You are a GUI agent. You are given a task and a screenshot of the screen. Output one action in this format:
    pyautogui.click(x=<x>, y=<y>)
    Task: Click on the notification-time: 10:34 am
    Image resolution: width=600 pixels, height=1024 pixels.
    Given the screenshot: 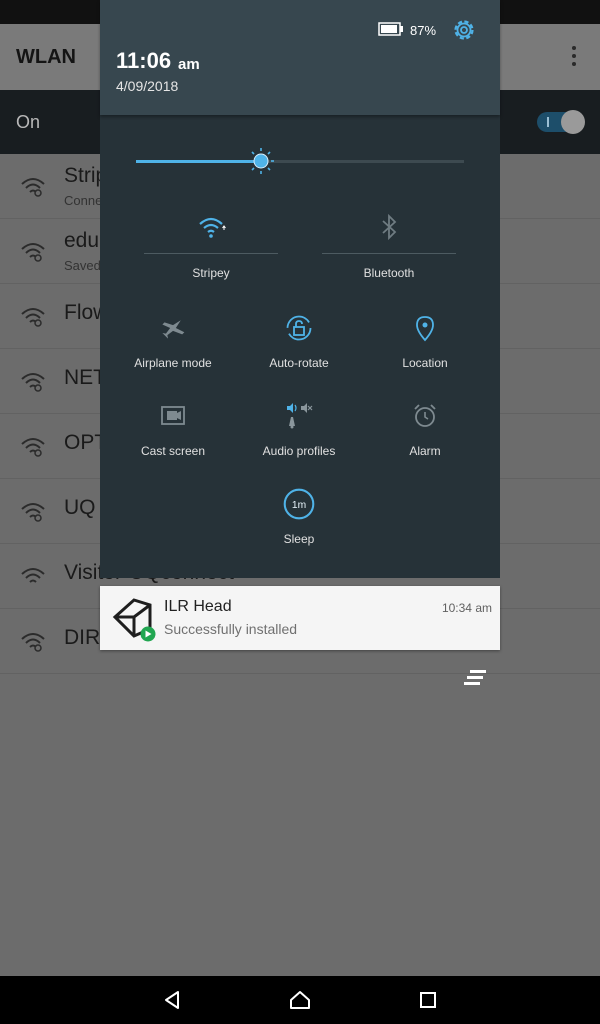 What is the action you would take?
    pyautogui.click(x=466, y=608)
    